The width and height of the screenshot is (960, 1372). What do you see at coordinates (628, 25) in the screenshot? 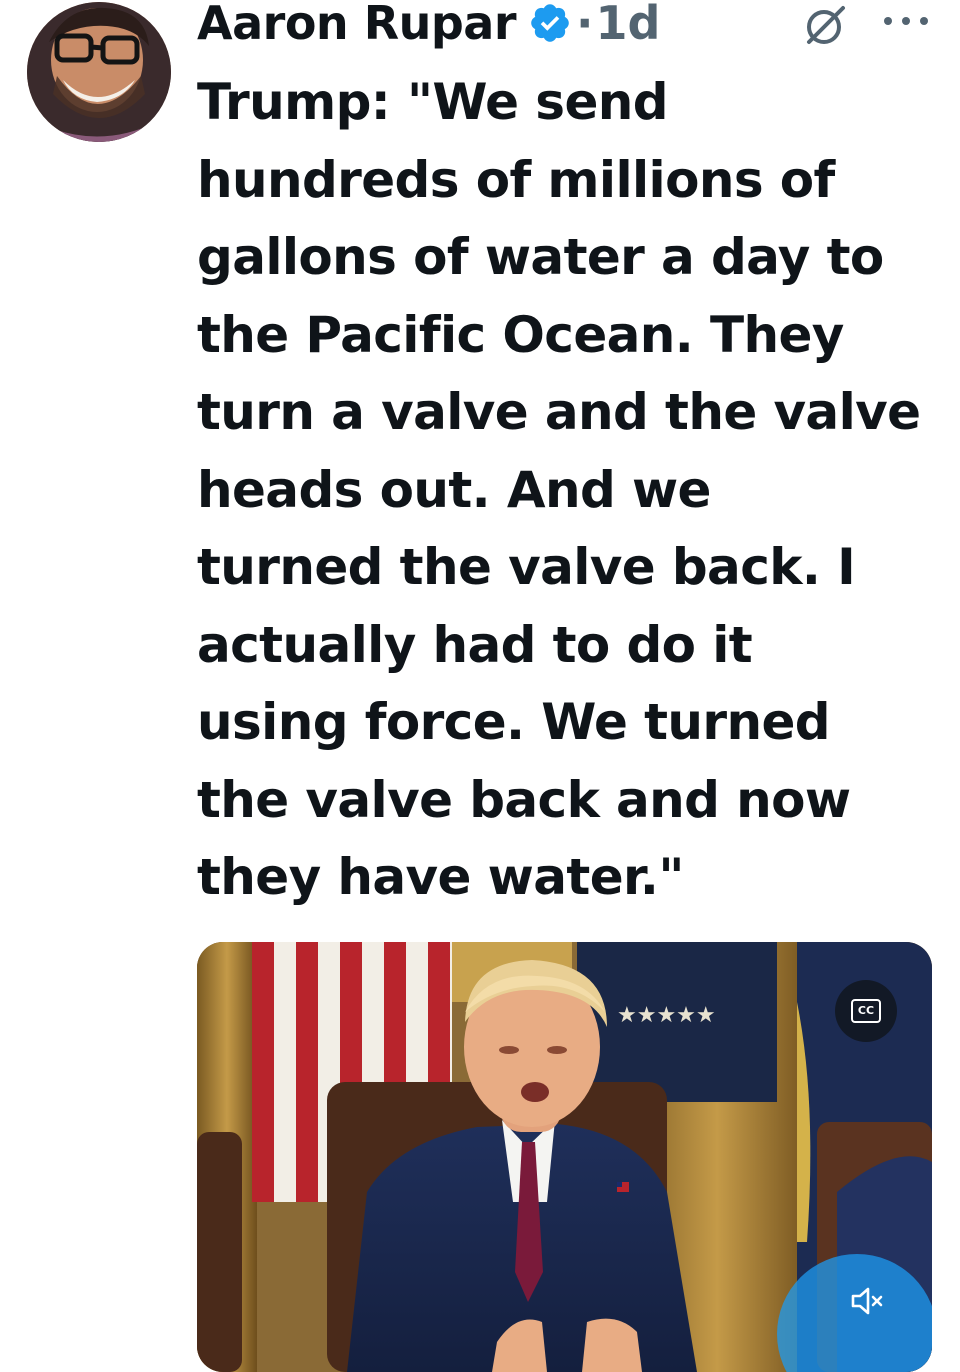
I see `timestamp: 1d` at bounding box center [628, 25].